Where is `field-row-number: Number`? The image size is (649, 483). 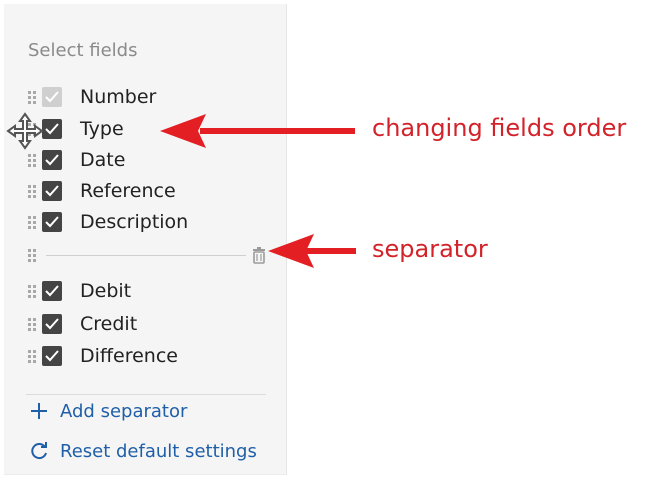
field-row-number: Number is located at coordinates (92, 97).